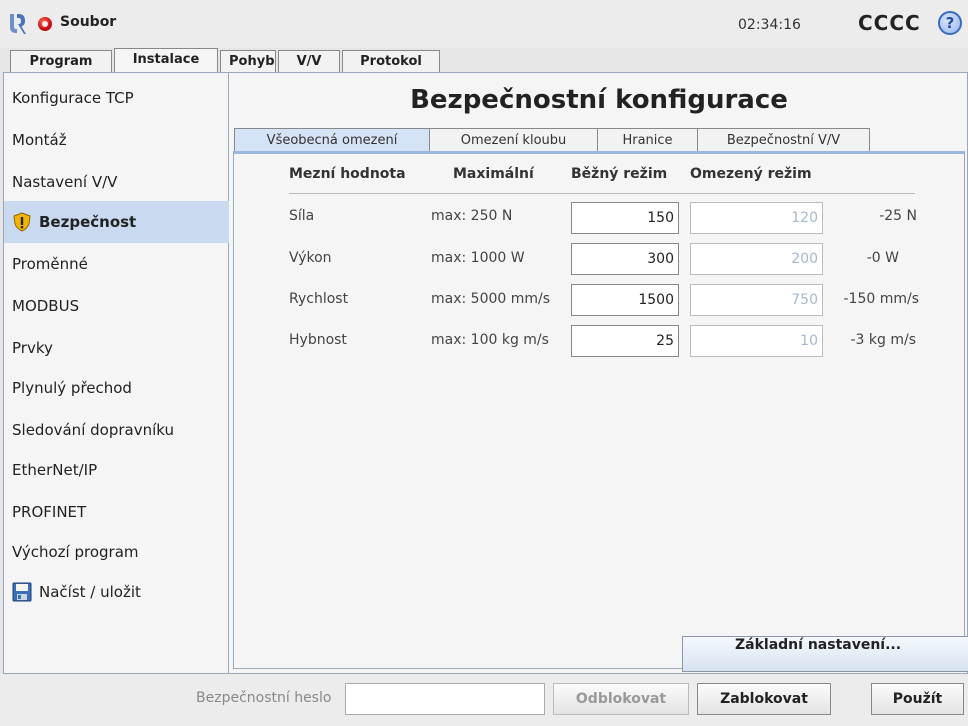  Describe the element at coordinates (756, 341) in the screenshot. I see `momentum-reduced-input` at that location.